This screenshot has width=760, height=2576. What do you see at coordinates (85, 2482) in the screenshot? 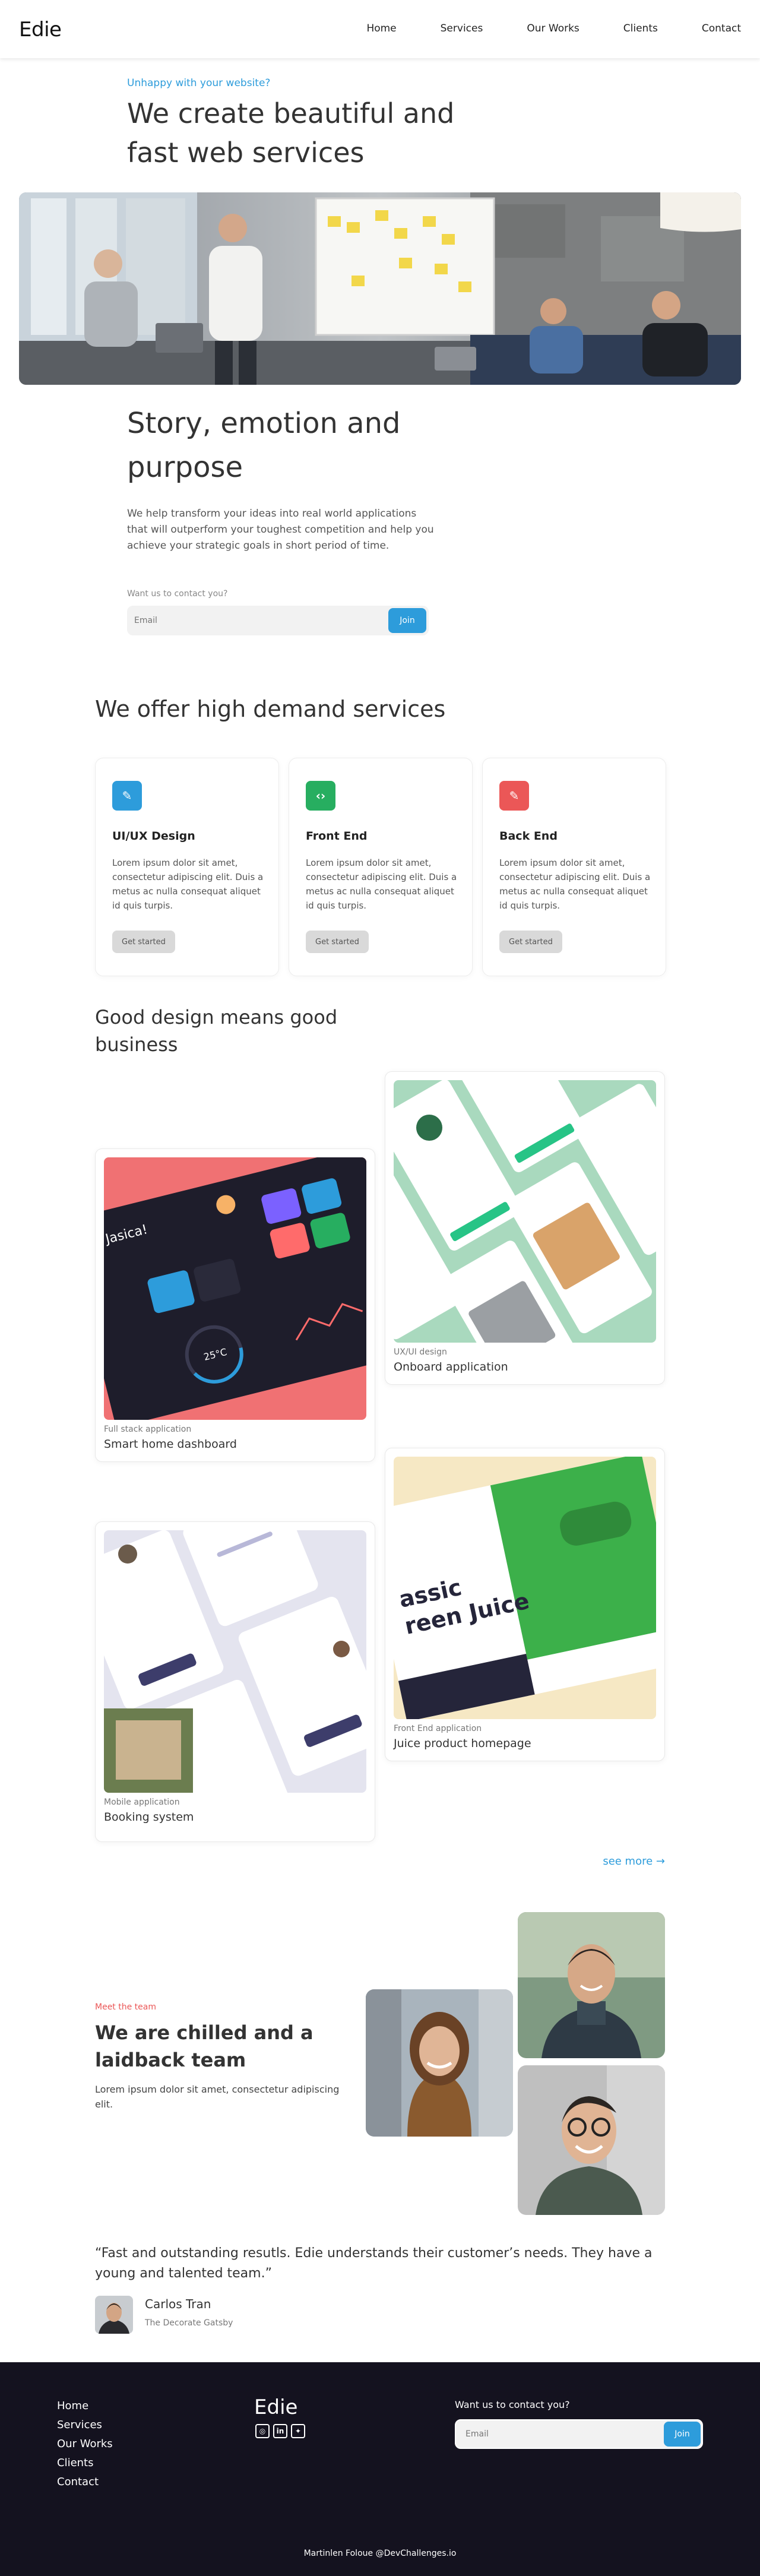
I see `footer-nav-contact: Contact` at bounding box center [85, 2482].